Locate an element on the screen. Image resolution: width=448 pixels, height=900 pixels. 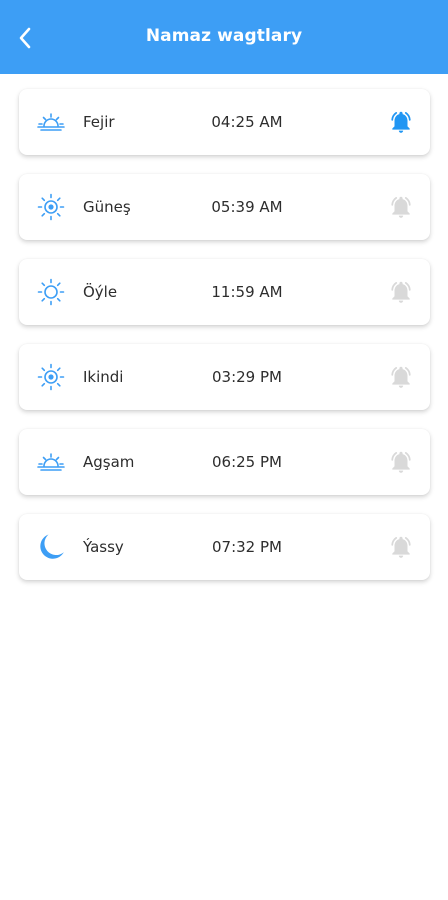
prayer-card-agsam: Agşam 06:25 PM is located at coordinates (224, 462).